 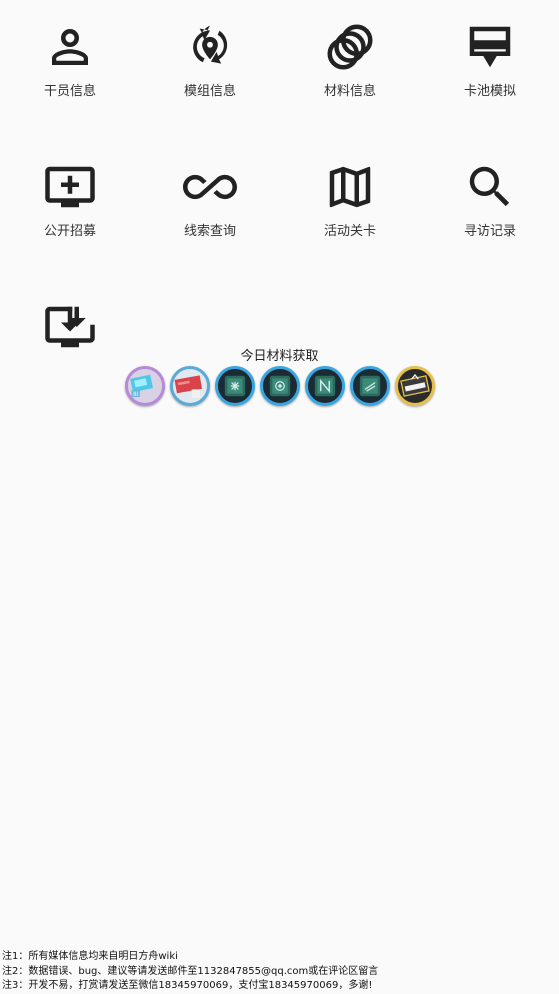 I want to click on skill-chip-purple-icon: III, so click(x=144, y=386).